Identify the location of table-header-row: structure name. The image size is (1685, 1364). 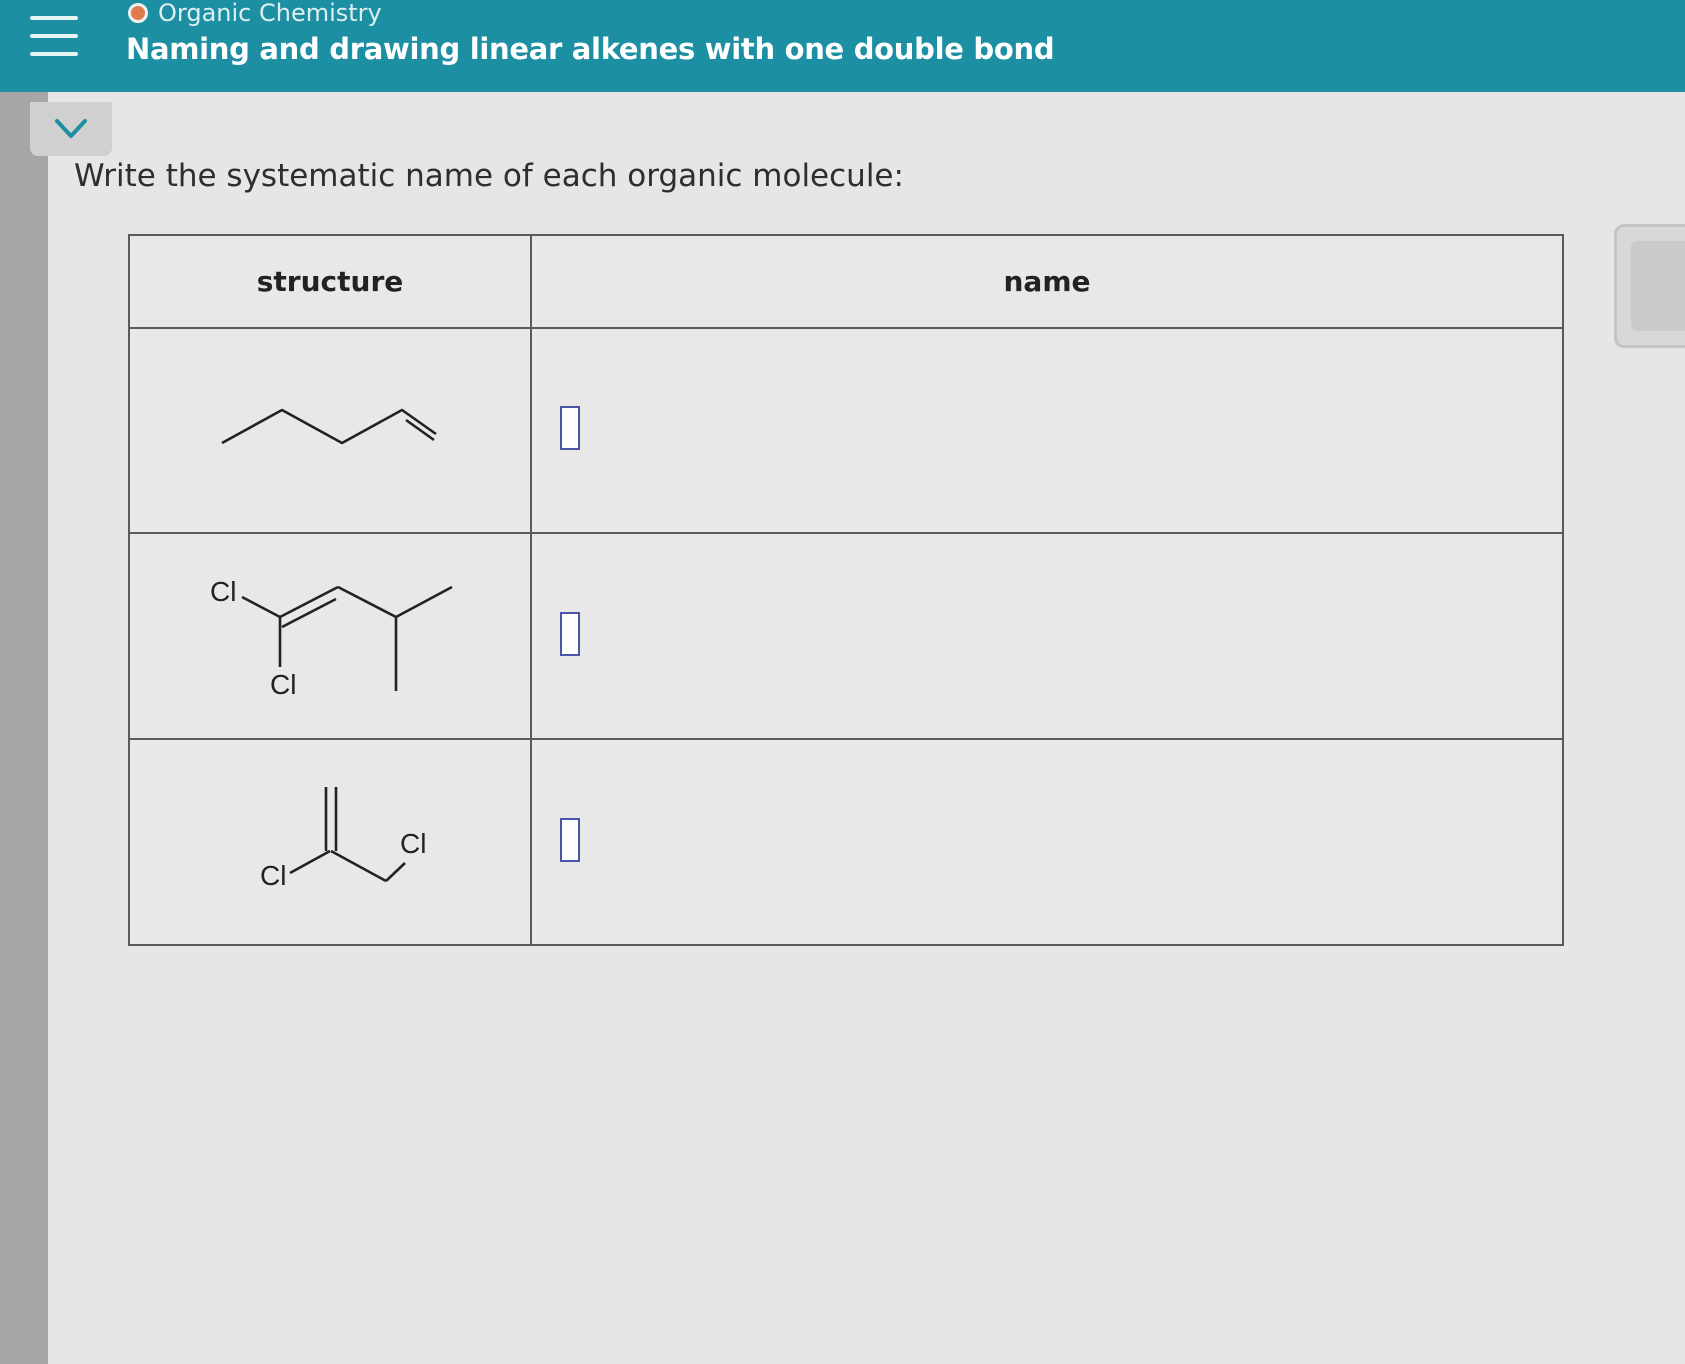
(846, 281).